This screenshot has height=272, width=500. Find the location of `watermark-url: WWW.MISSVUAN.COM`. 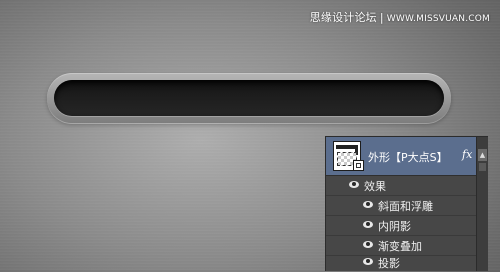

watermark-url: WWW.MISSVUAN.COM is located at coordinates (438, 19).